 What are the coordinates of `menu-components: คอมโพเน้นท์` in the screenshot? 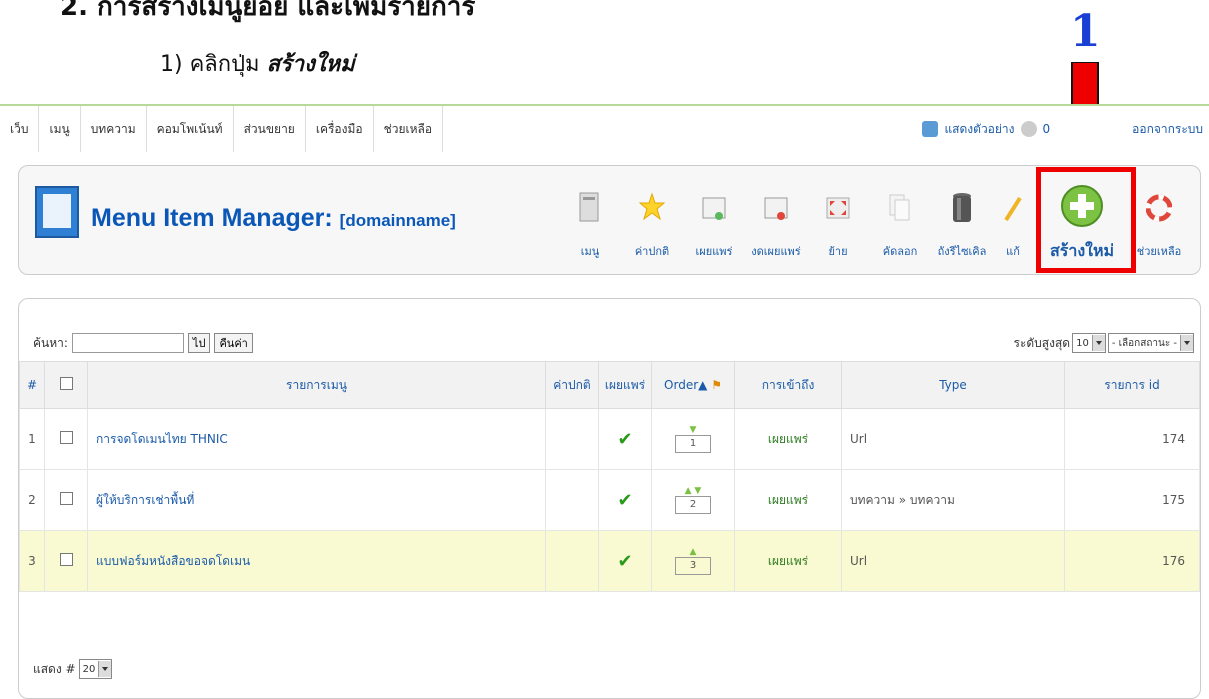 It's located at (190, 129).